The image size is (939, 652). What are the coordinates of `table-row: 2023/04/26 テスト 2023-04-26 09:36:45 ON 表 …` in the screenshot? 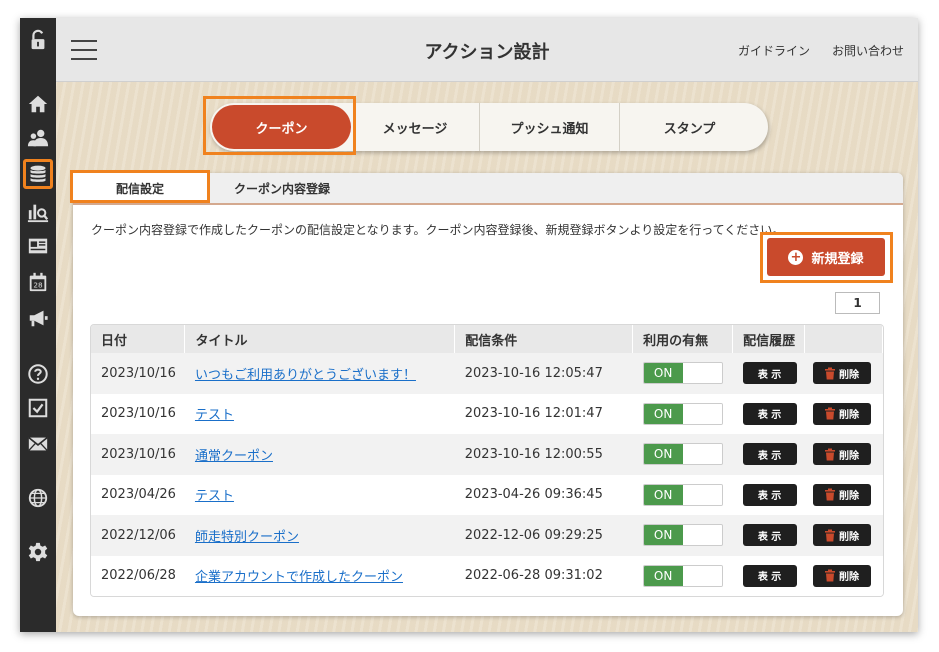 It's located at (487, 494).